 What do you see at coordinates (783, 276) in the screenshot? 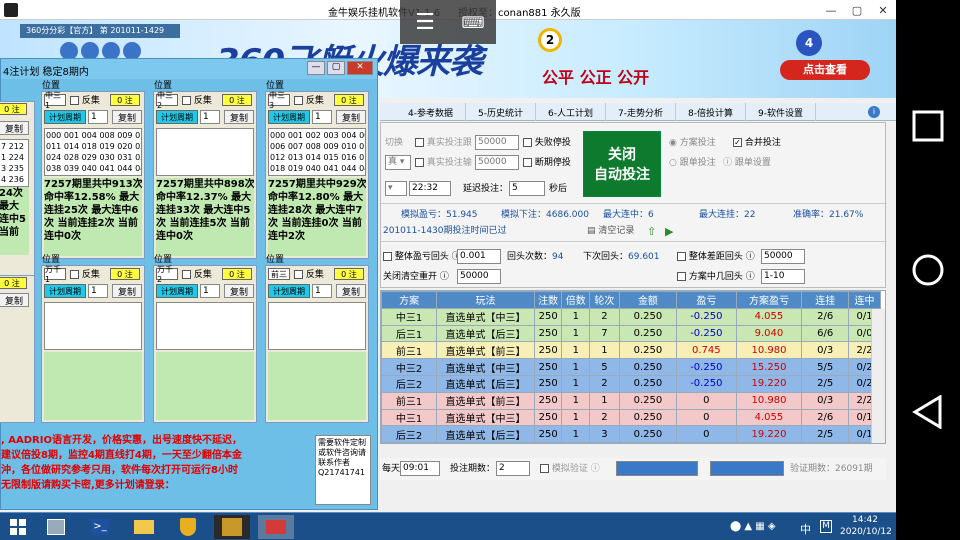
I see `scheme-back-input: 1-10` at bounding box center [783, 276].